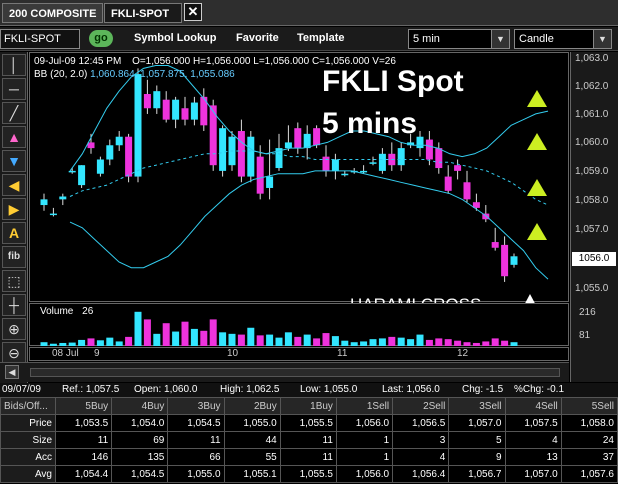 Image resolution: width=618 pixels, height=484 pixels. I want to click on table-cell: 1,055.5, so click(308, 474).